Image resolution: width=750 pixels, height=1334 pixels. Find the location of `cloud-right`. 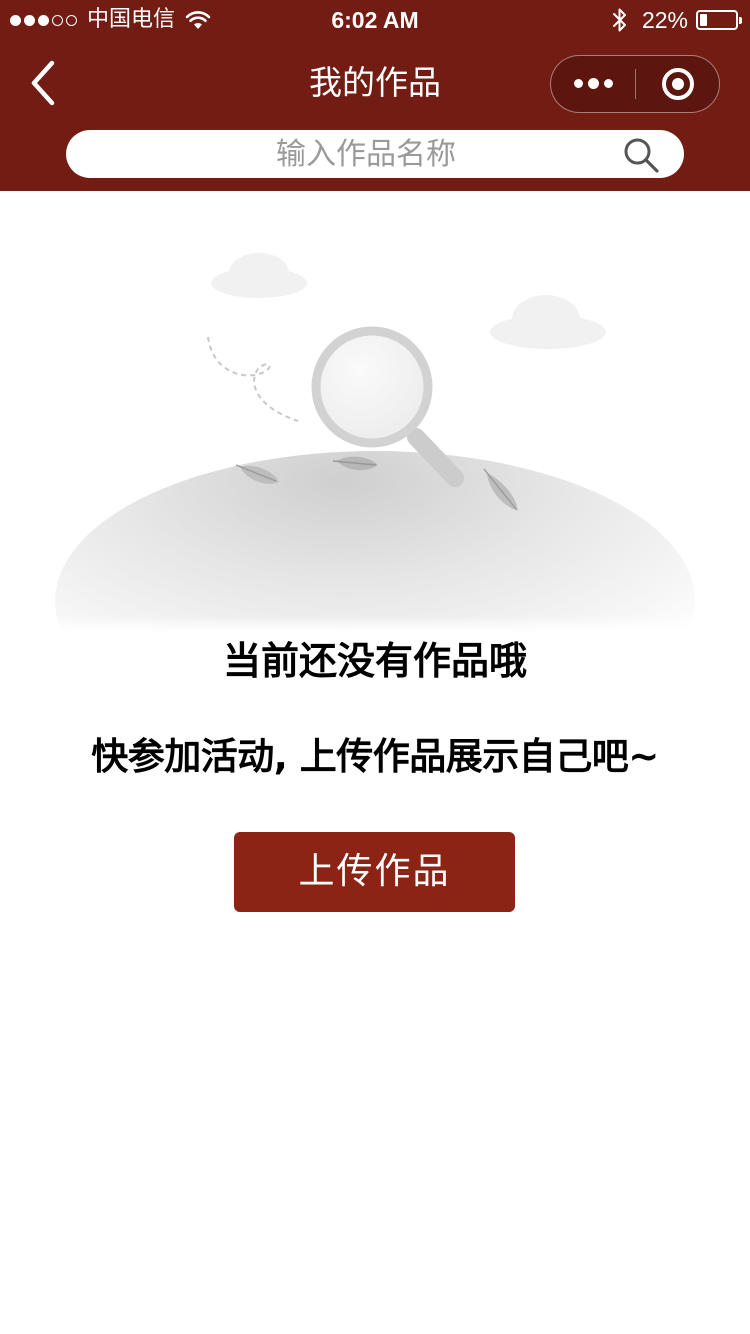

cloud-right is located at coordinates (548, 322).